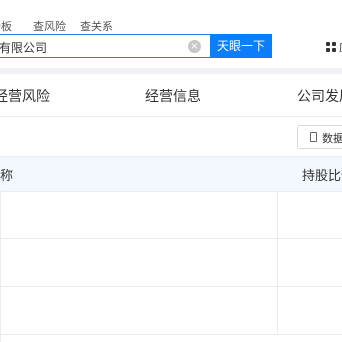 The width and height of the screenshot is (342, 342). Describe the element at coordinates (319, 137) in the screenshot. I see `export-data-button: 数据` at that location.